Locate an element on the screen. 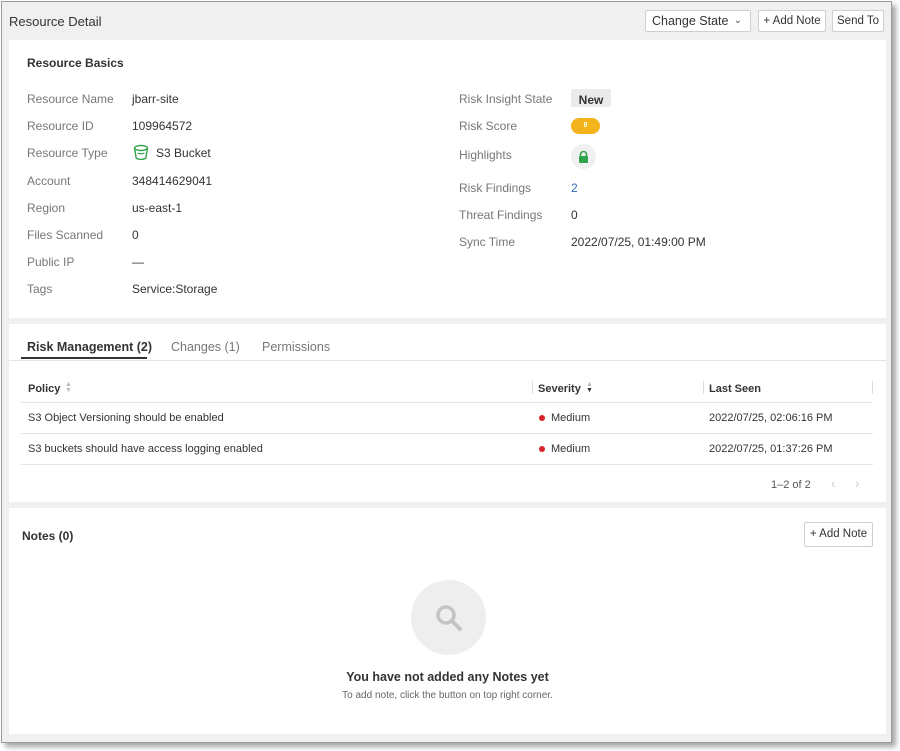  label-threat-findings: Threat Findings is located at coordinates (501, 215).